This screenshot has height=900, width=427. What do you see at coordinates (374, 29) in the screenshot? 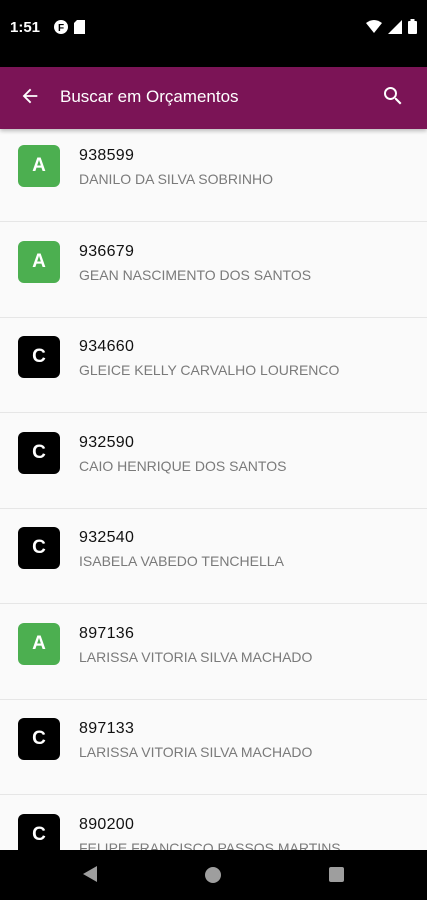
I see `wifi-icon` at bounding box center [374, 29].